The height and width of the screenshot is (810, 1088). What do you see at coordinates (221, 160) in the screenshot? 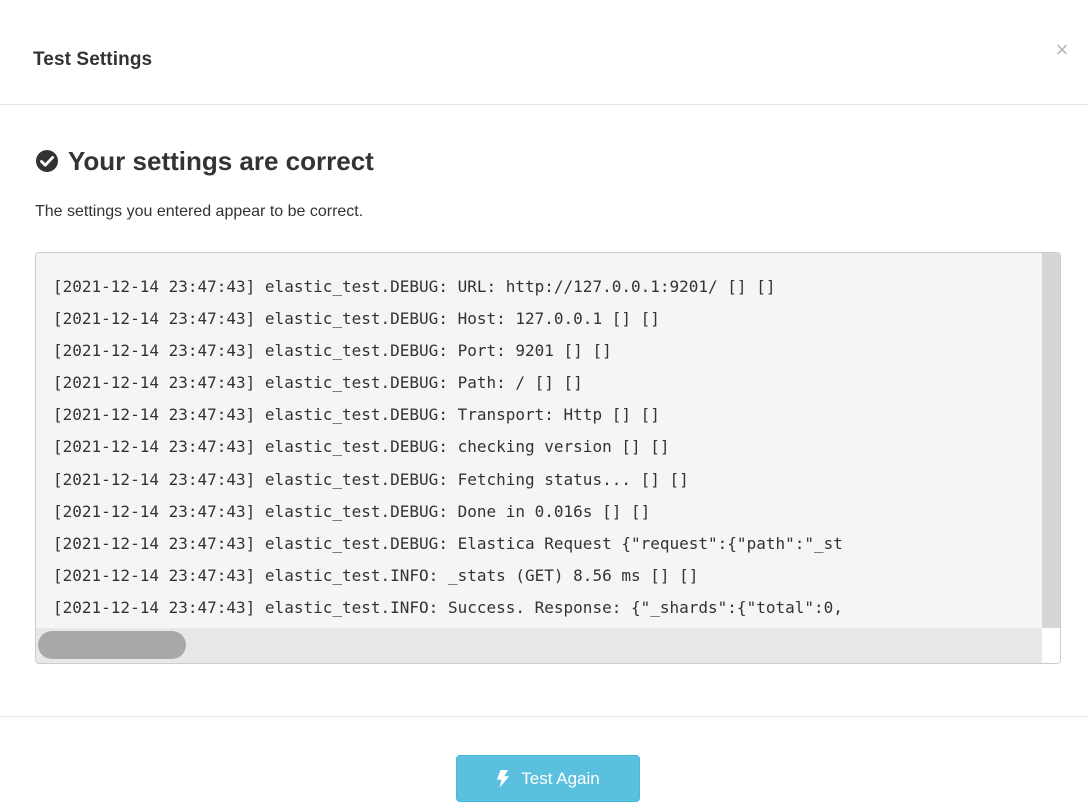
I see `status-title: Your settings are correct` at bounding box center [221, 160].